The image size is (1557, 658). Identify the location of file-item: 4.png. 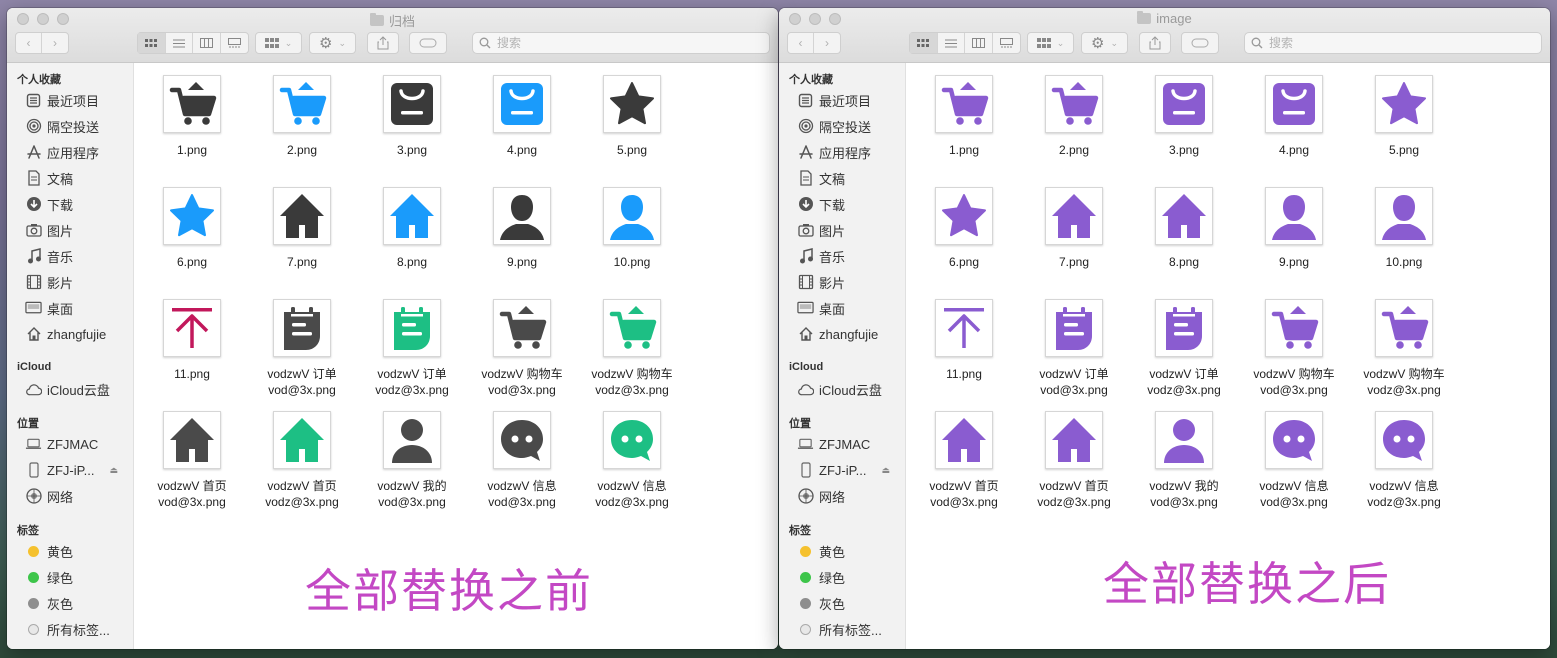
(522, 116).